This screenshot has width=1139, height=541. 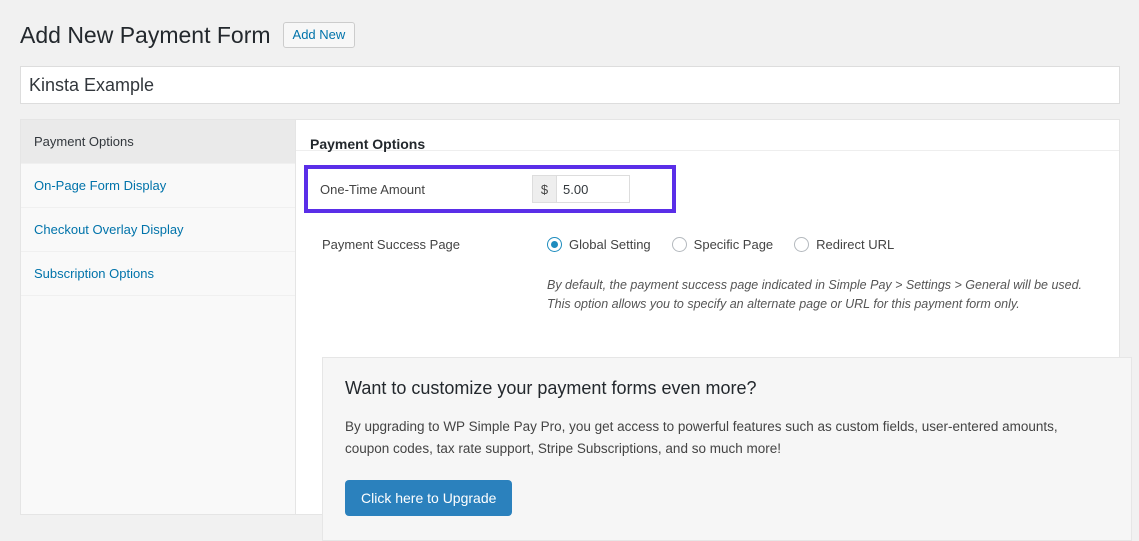 What do you see at coordinates (109, 229) in the screenshot?
I see `sidebar-item-label: Checkout Overlay Display` at bounding box center [109, 229].